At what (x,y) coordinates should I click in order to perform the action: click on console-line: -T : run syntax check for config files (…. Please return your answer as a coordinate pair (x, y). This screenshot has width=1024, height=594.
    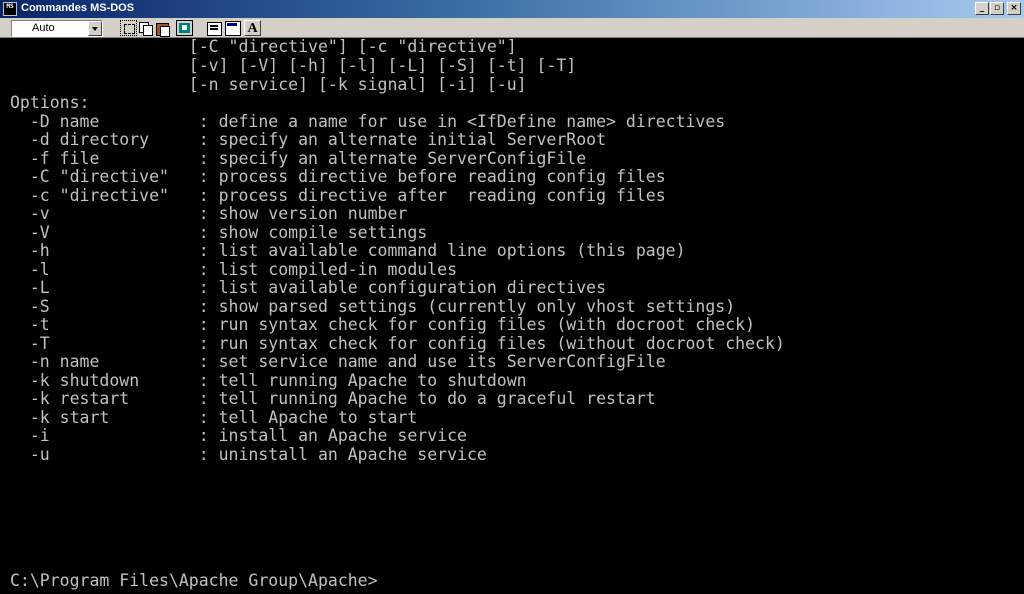
    Looking at the image, I should click on (397, 343).